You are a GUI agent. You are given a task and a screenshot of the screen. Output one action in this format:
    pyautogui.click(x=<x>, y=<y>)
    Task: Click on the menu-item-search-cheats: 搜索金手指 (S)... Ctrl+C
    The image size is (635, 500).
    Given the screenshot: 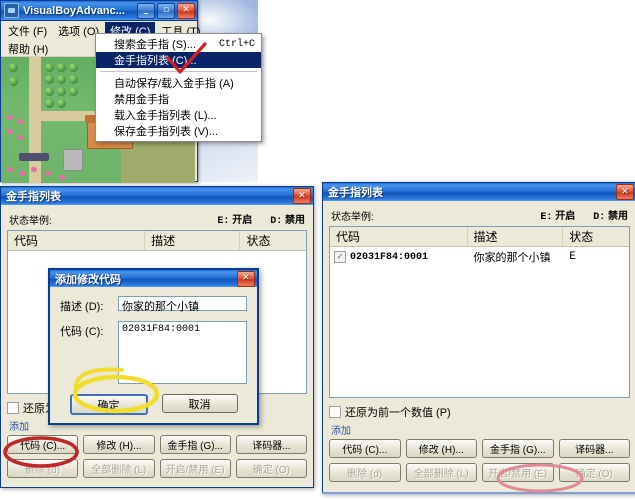 What is the action you would take?
    pyautogui.click(x=178, y=44)
    